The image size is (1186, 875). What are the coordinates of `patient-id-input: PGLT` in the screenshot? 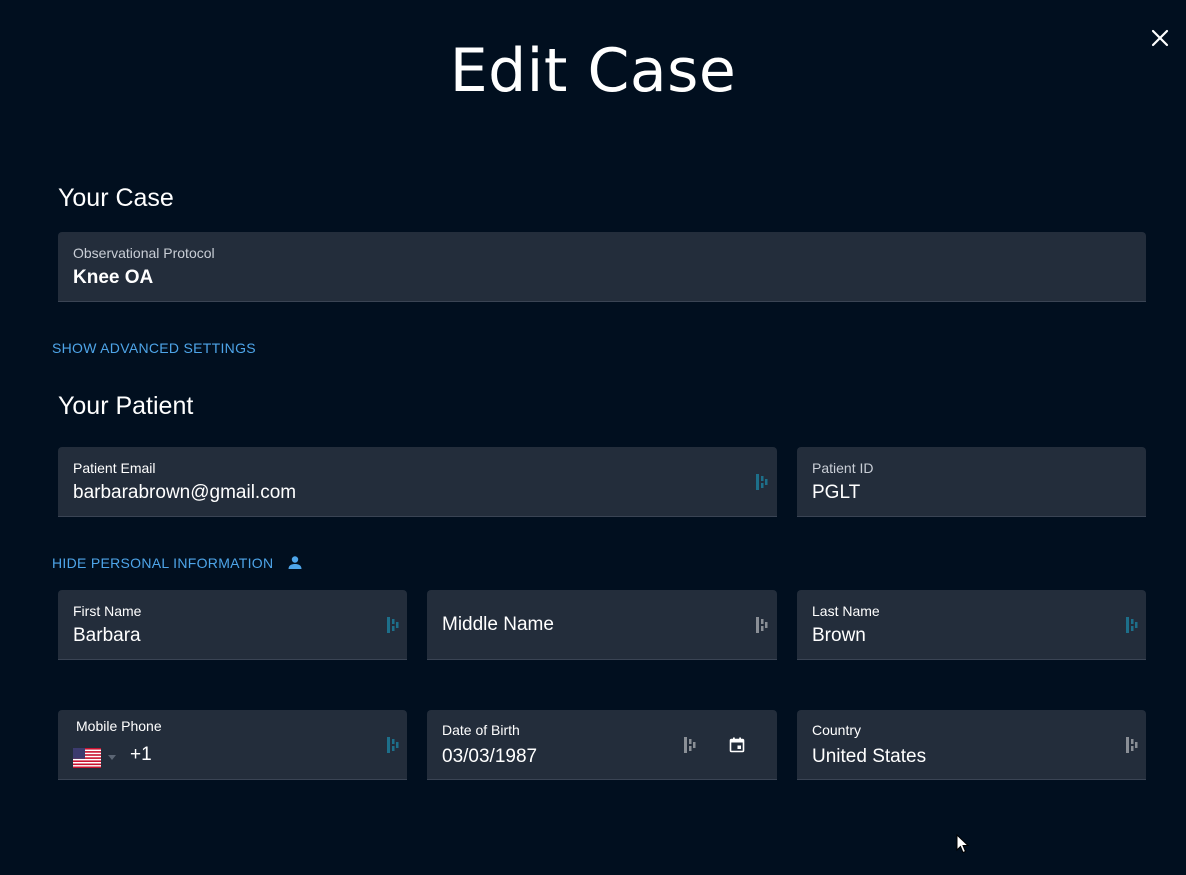 It's located at (836, 493).